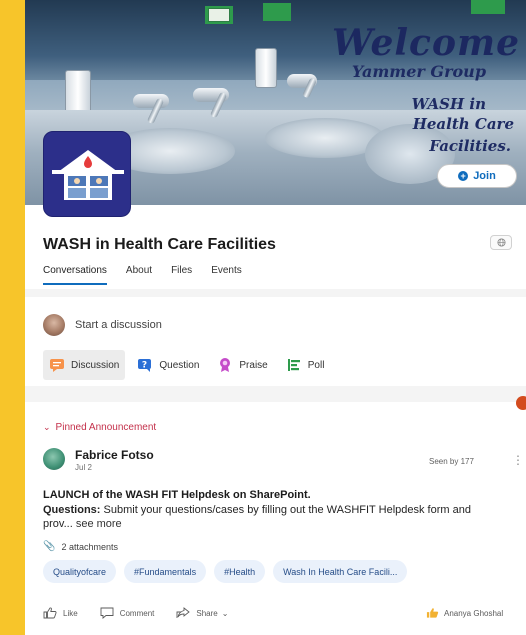 This screenshot has width=526, height=635. What do you see at coordinates (83, 467) in the screenshot?
I see `post-date: Jul 2` at bounding box center [83, 467].